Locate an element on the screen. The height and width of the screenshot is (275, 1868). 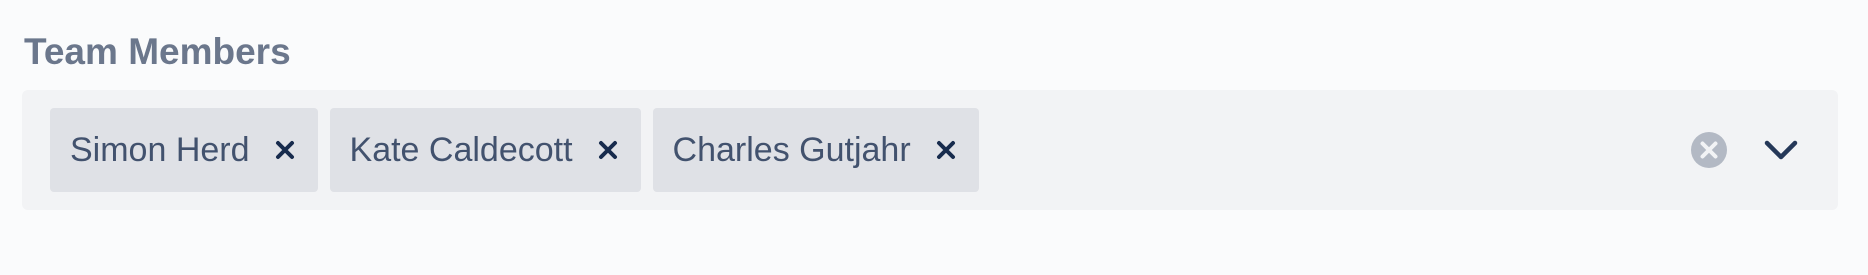
chevron-down-icon is located at coordinates (1781, 150).